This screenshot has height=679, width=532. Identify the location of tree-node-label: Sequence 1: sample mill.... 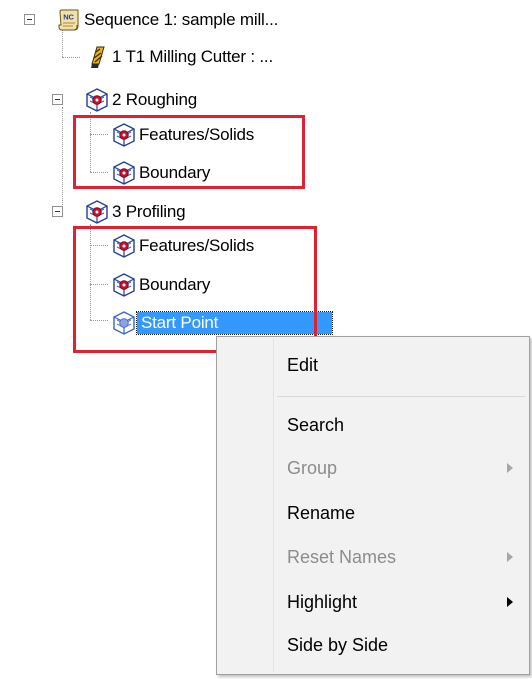
(181, 19).